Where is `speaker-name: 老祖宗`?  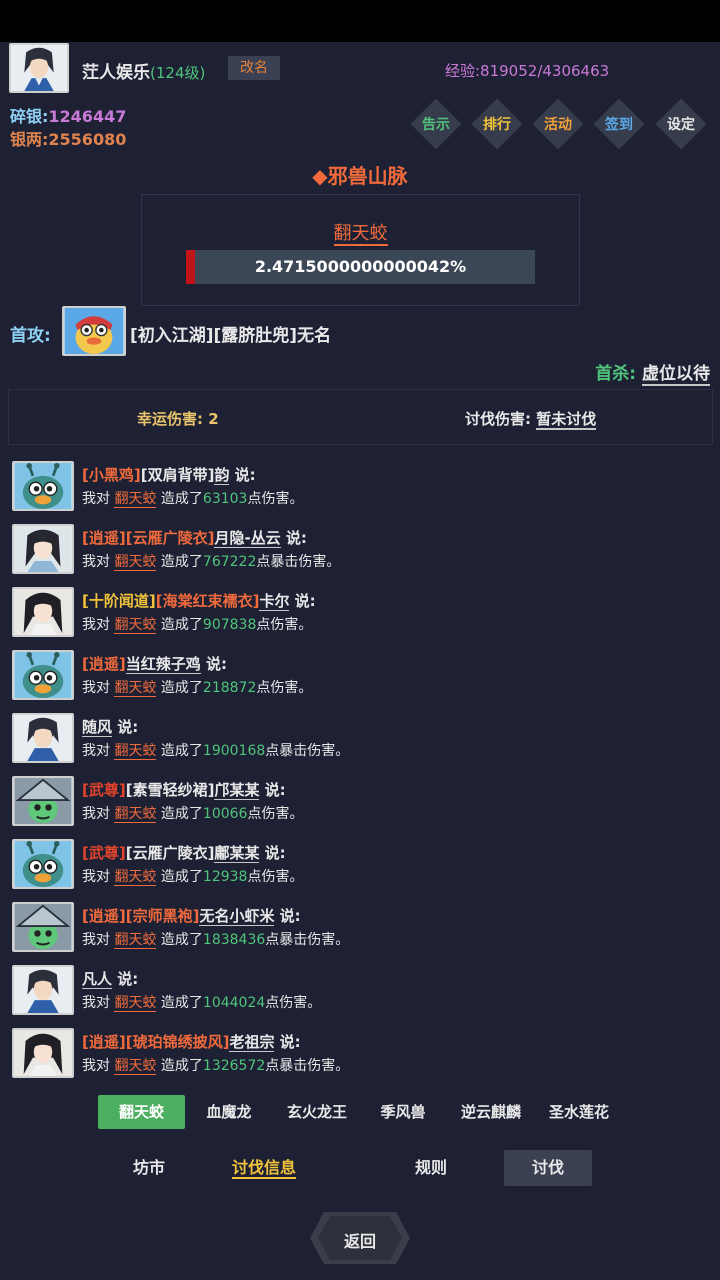
speaker-name: 老祖宗 is located at coordinates (252, 1042).